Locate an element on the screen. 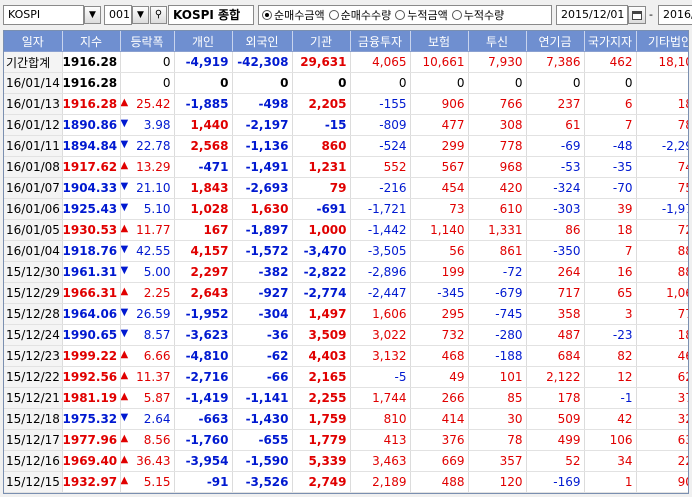 Image resolution: width=692 pixels, height=497 pixels. value-cell: 18,100 is located at coordinates (662, 62).